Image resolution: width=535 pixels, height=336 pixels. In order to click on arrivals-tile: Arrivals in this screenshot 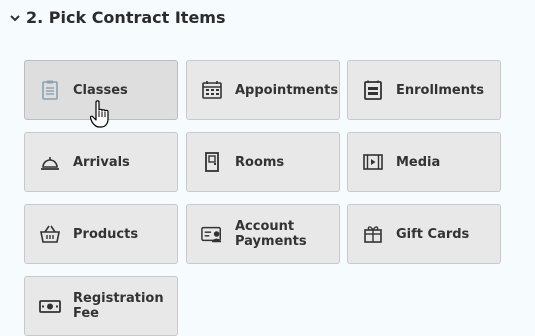, I will do `click(101, 162)`.